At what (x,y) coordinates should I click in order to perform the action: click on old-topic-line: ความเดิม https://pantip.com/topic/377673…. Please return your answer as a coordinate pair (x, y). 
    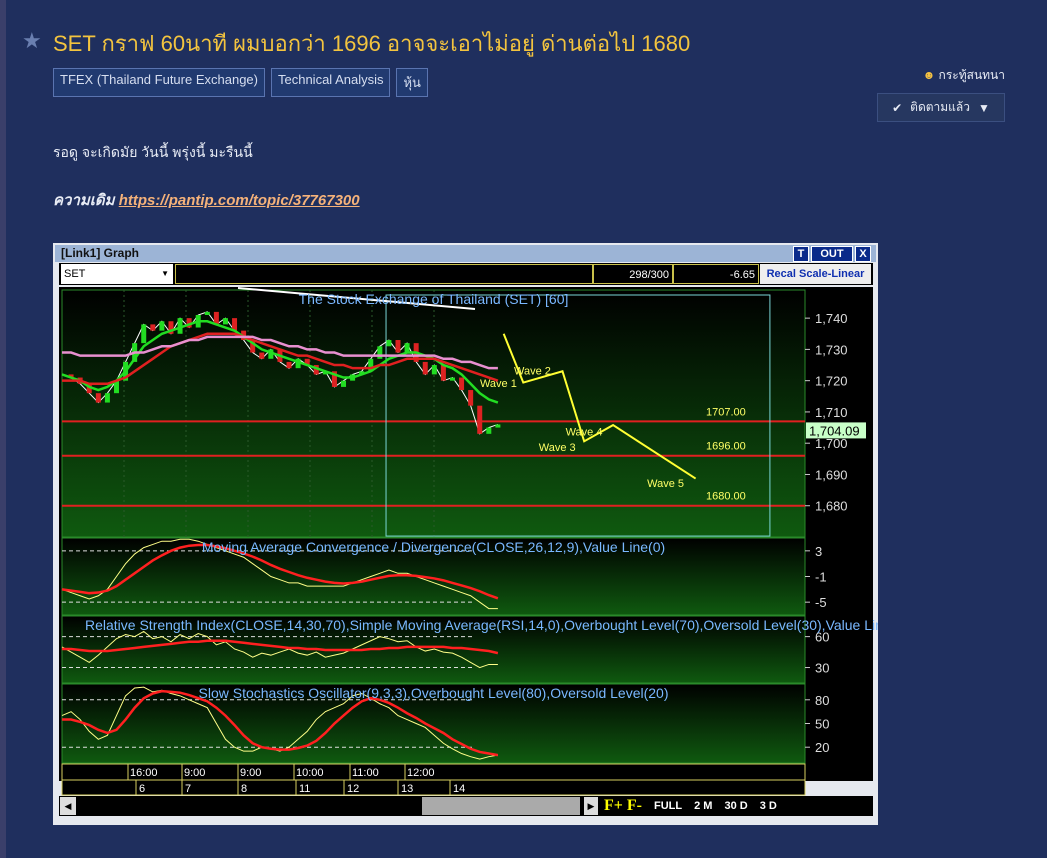
    Looking at the image, I should click on (206, 200).